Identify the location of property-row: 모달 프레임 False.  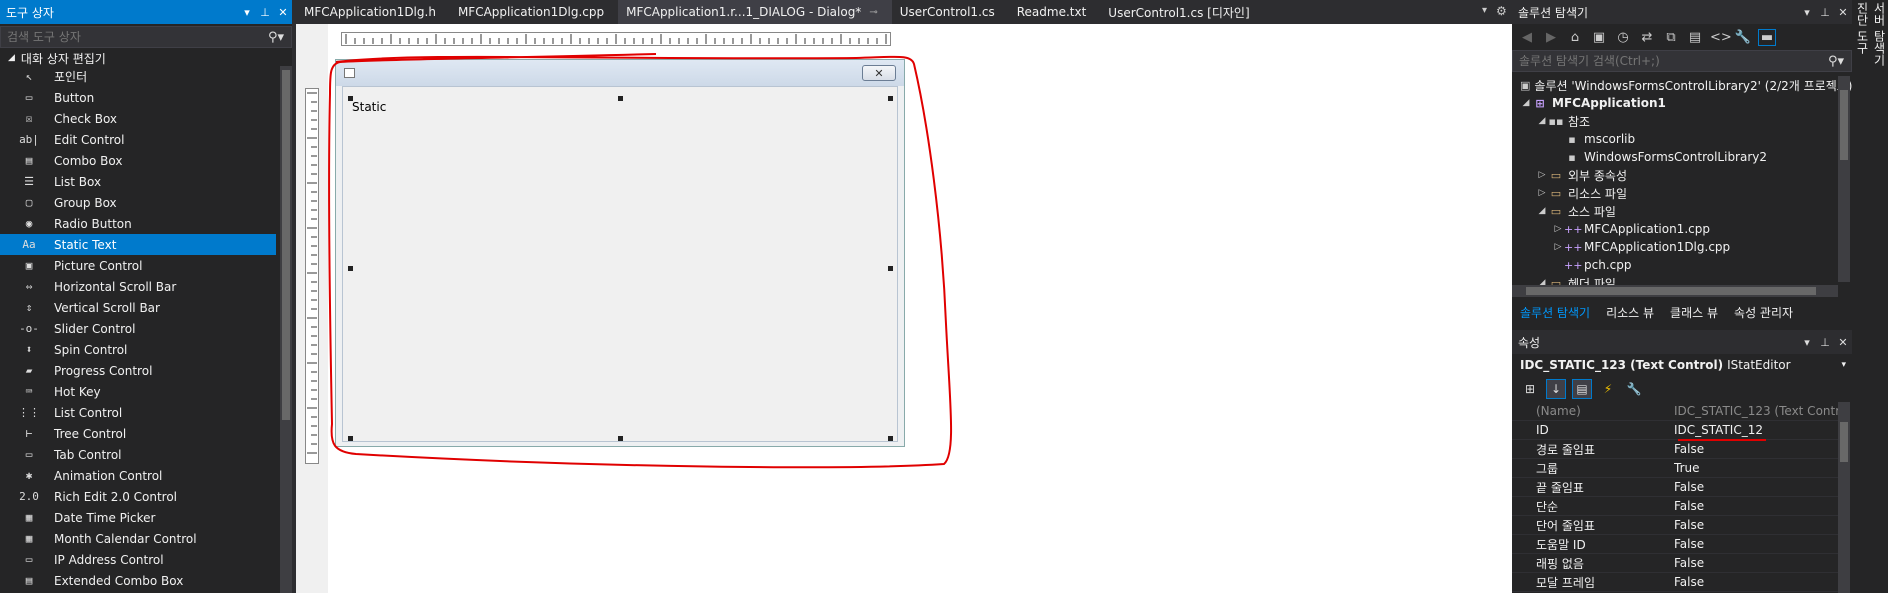
(1680, 582).